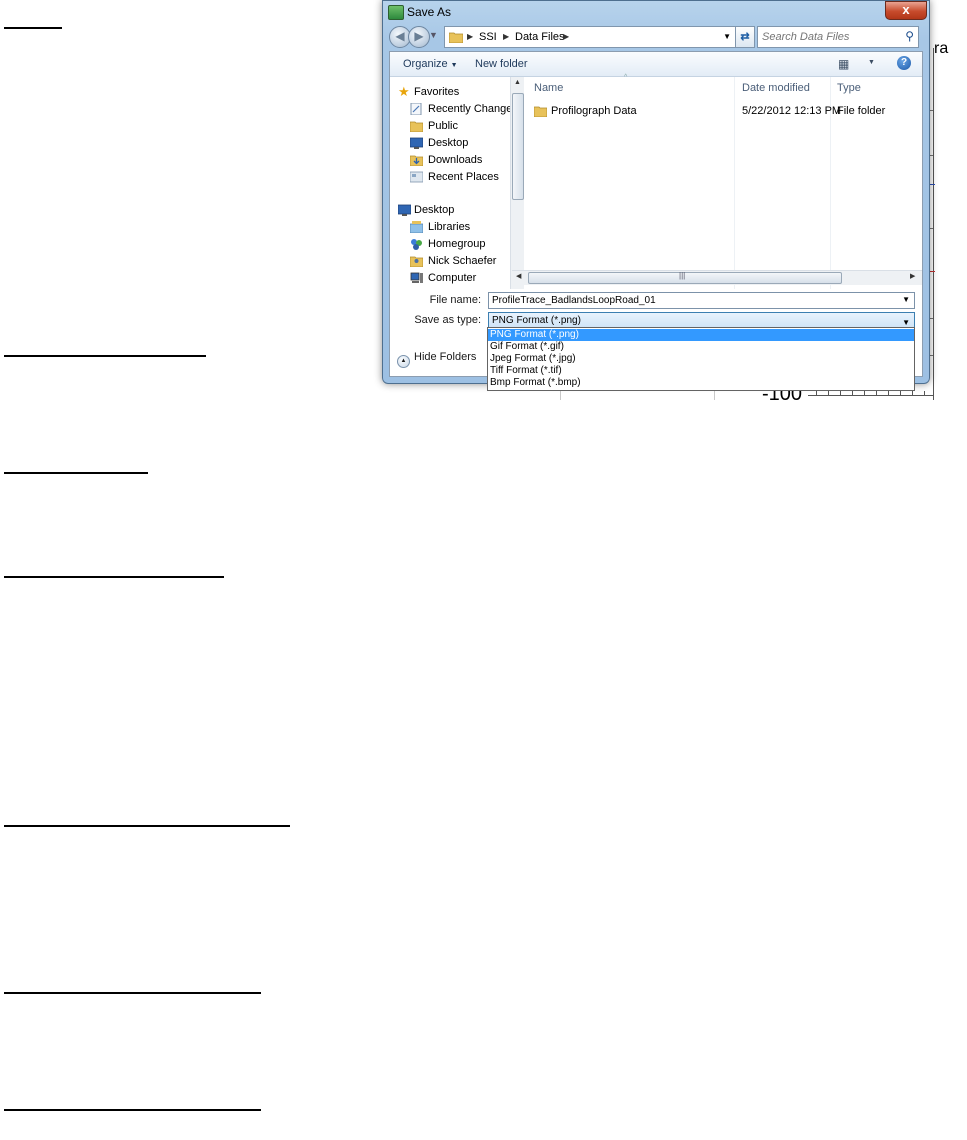 The width and height of the screenshot is (967, 1140). Describe the element at coordinates (594, 111) in the screenshot. I see `file-name: Profilograph Data` at that location.